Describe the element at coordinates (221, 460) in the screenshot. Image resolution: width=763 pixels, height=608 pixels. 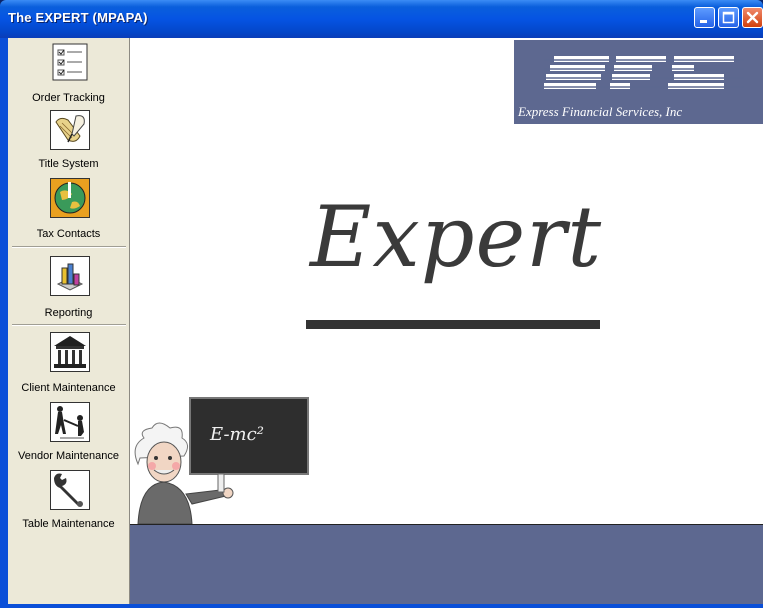
I see `einstein-chalkboard-illustration: E-mc²` at that location.